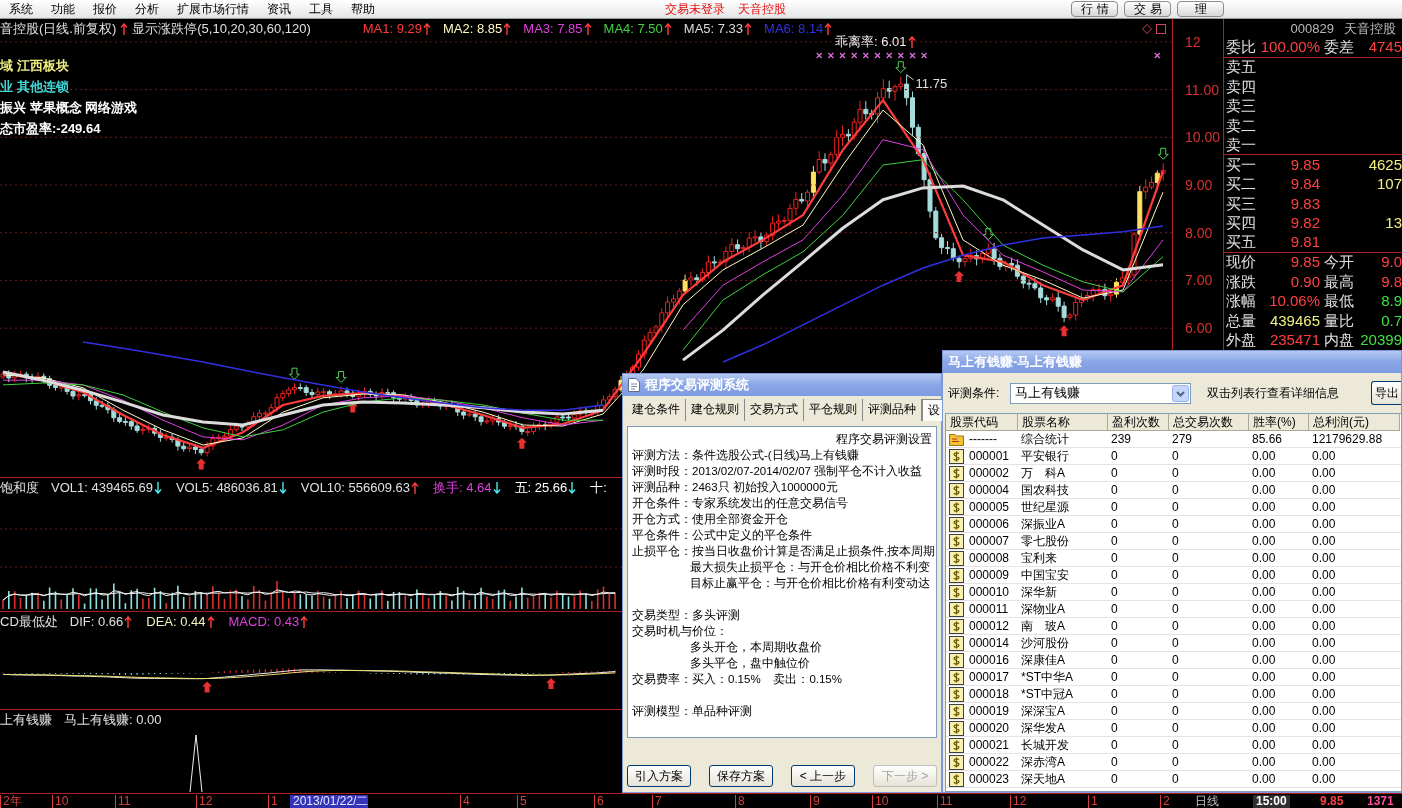 The image size is (1402, 808). Describe the element at coordinates (1044, 575) in the screenshot. I see `table-cell-text: 中国宝安` at that location.